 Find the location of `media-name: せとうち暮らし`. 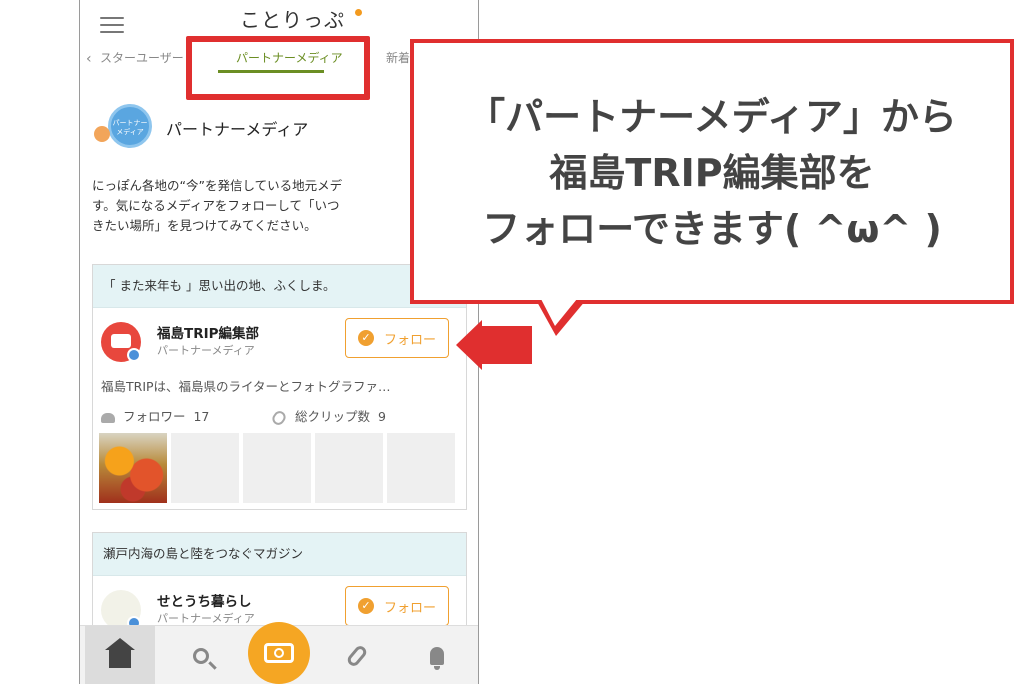

media-name: せとうち暮らし is located at coordinates (204, 600).